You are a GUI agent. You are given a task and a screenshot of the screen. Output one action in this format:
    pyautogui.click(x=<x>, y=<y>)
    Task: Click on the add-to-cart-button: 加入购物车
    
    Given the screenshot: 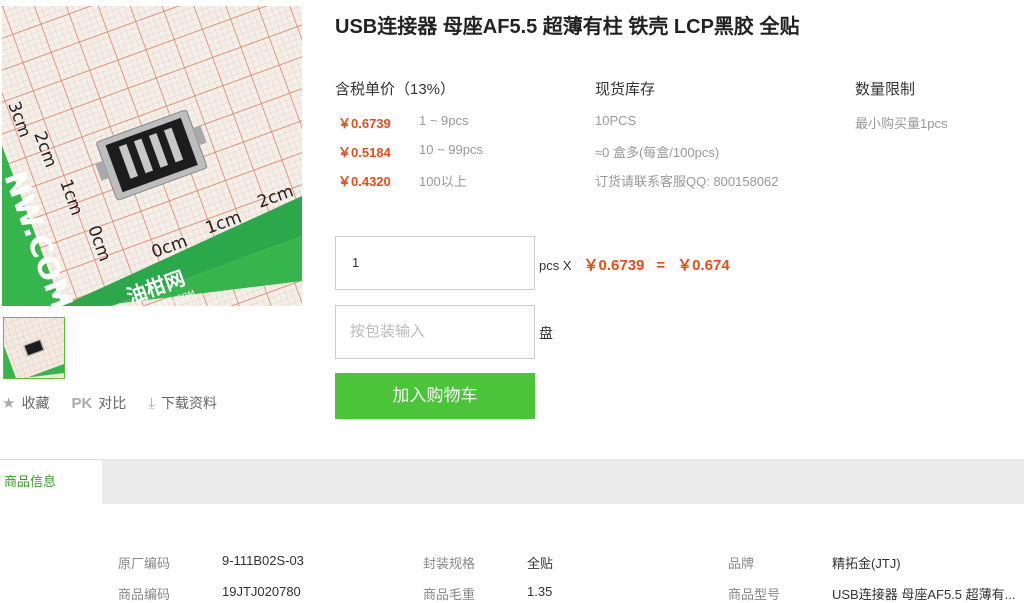 What is the action you would take?
    pyautogui.click(x=435, y=396)
    